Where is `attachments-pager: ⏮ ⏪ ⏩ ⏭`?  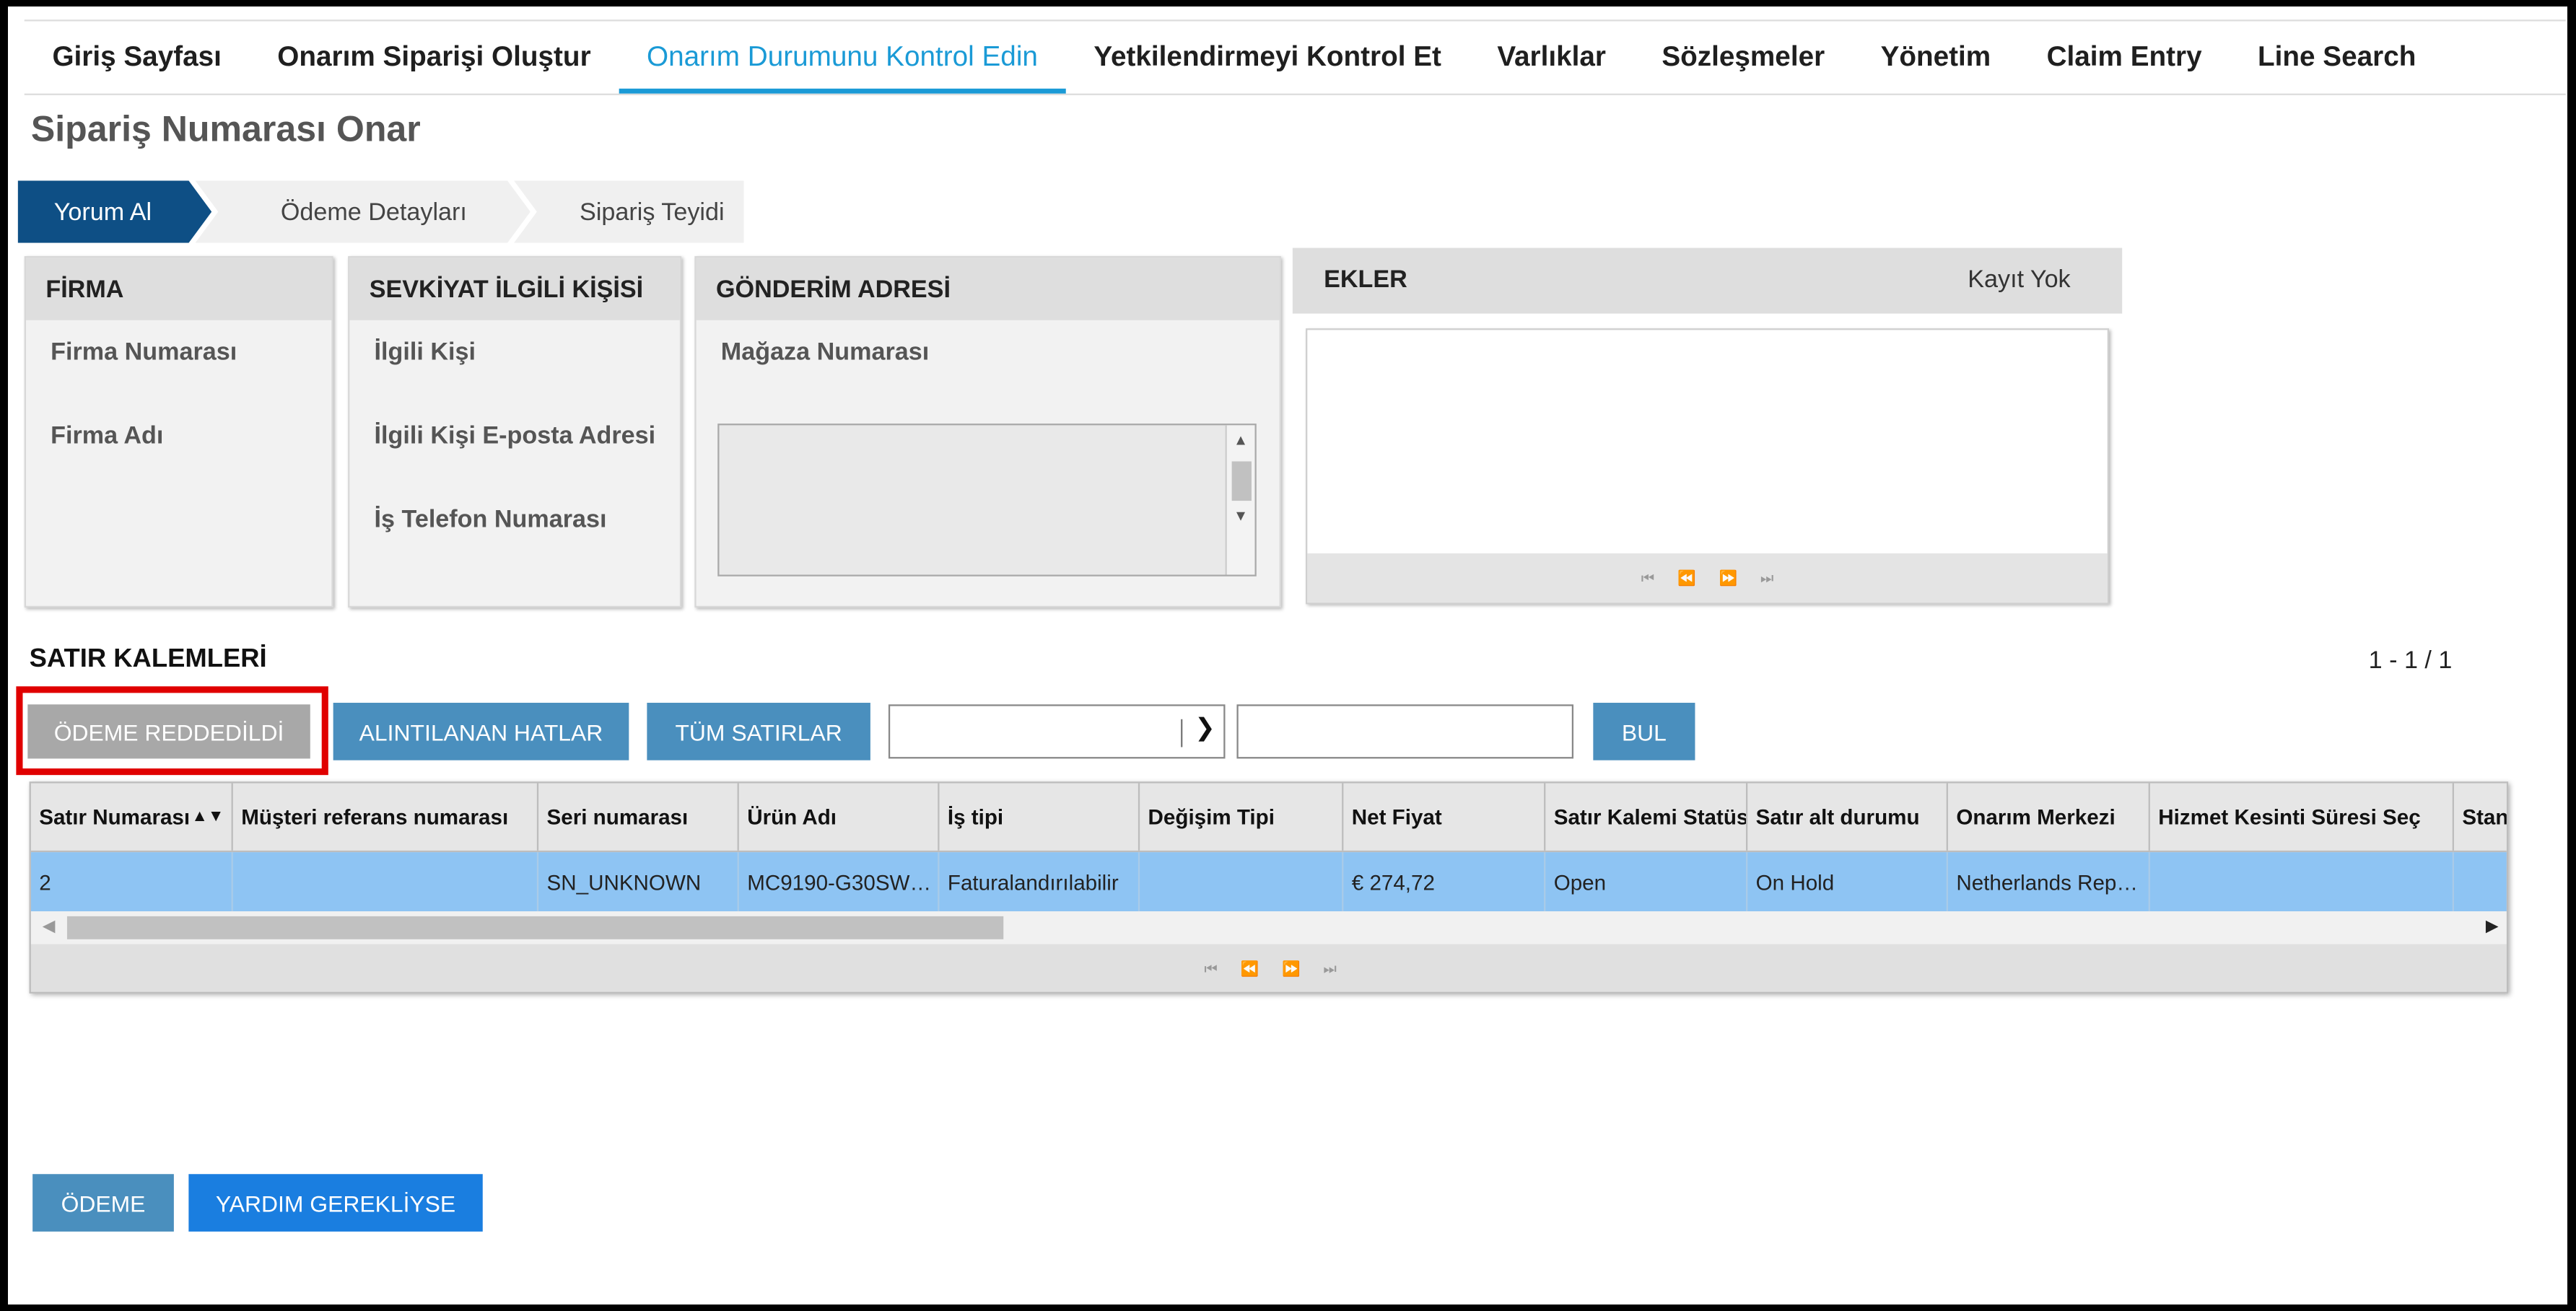
attachments-pager: ⏮ ⏪ ⏩ ⏭ is located at coordinates (1707, 578).